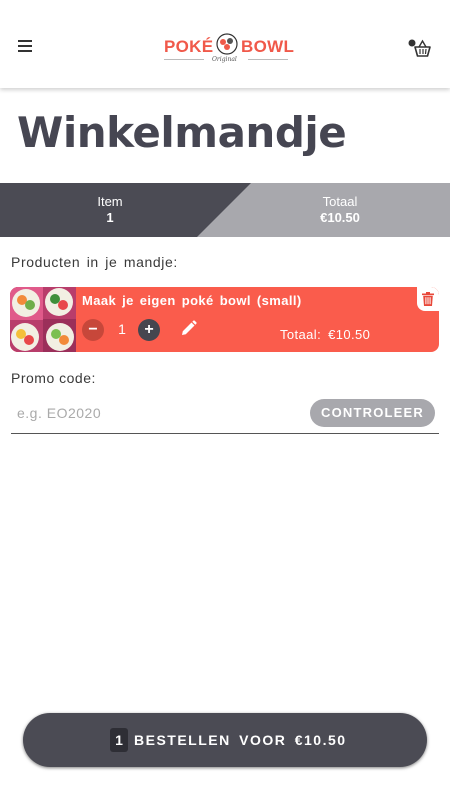  Describe the element at coordinates (372, 413) in the screenshot. I see `check-promo-button: CONTROLEER` at that location.